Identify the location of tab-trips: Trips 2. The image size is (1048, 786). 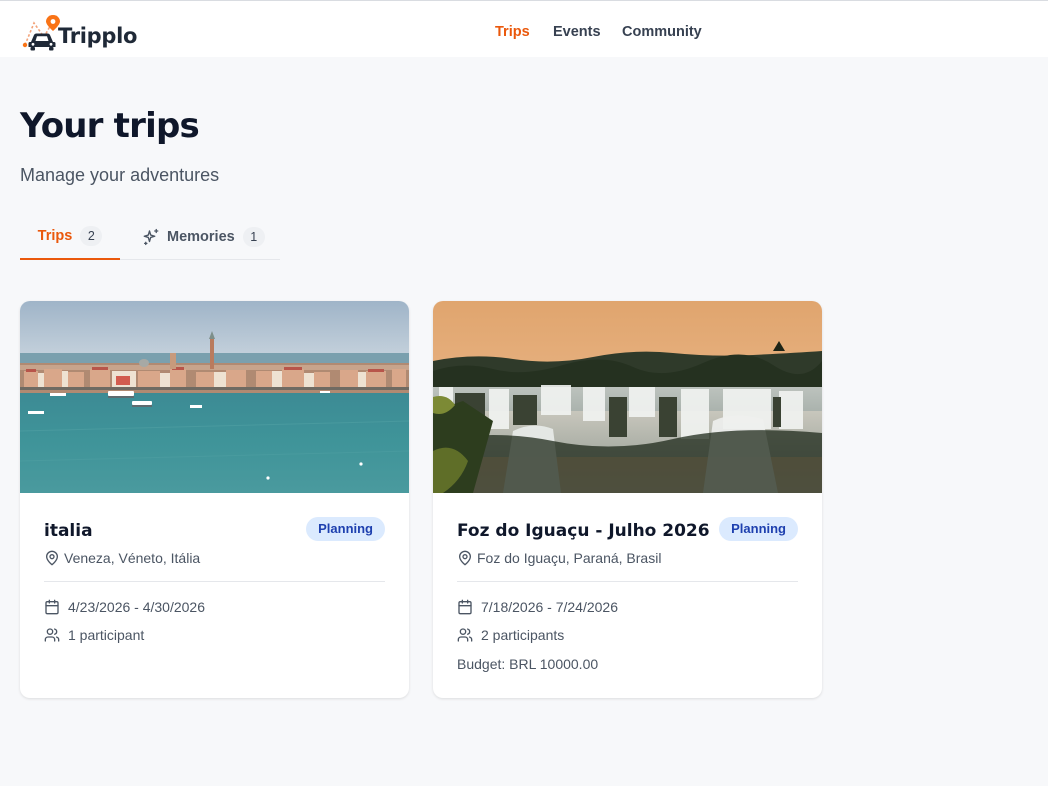
(70, 237).